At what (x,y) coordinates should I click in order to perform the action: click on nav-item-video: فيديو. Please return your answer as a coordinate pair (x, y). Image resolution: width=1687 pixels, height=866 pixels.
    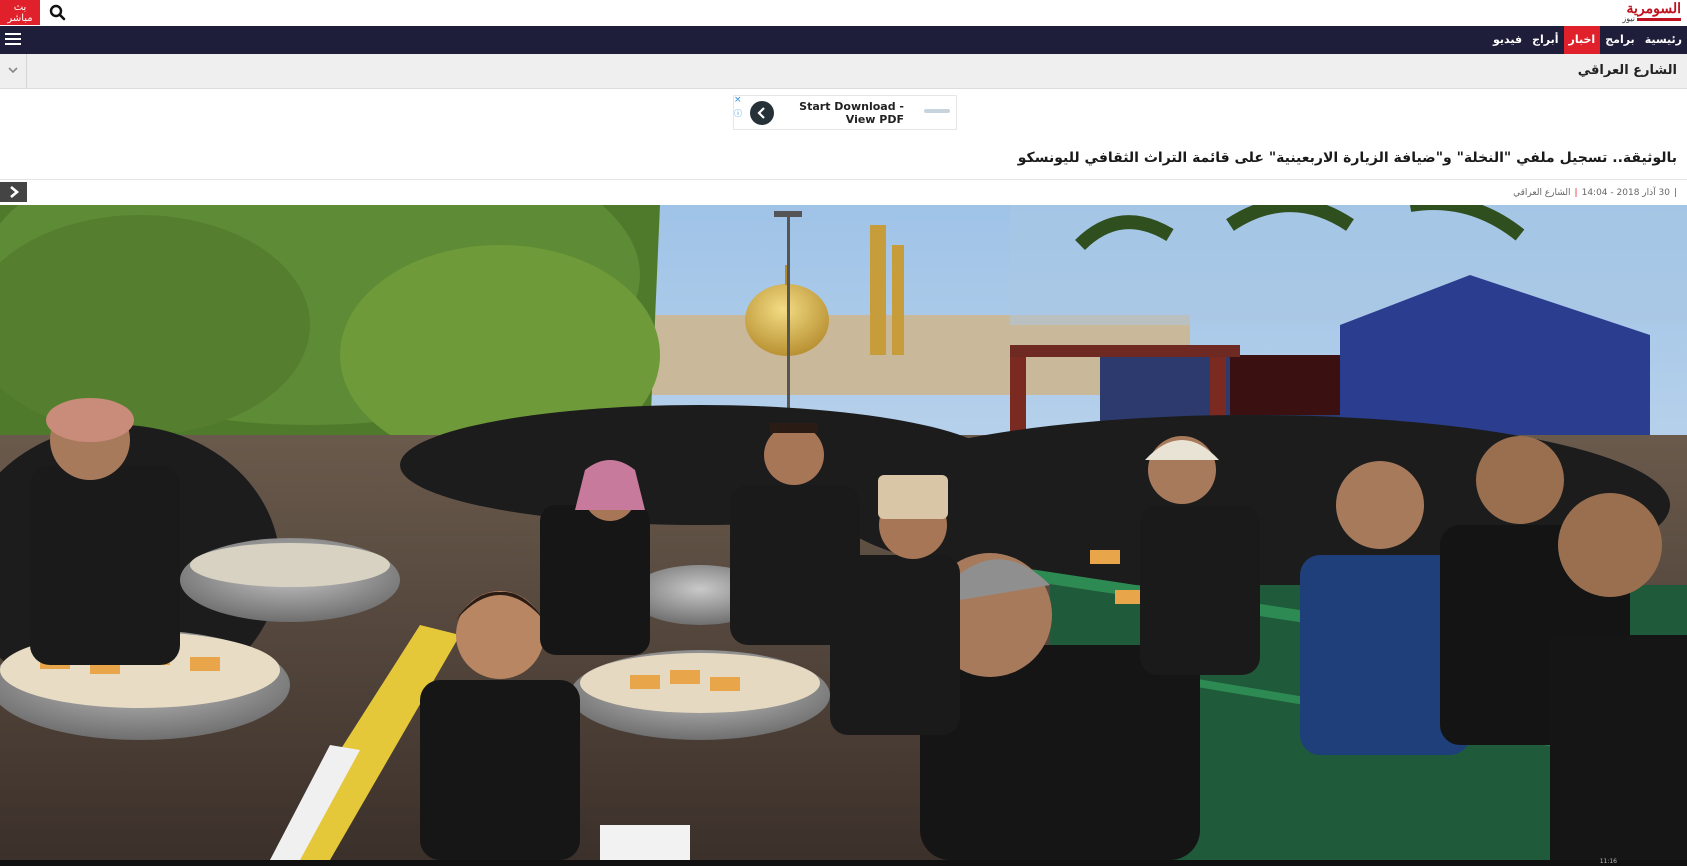
    Looking at the image, I should click on (1507, 40).